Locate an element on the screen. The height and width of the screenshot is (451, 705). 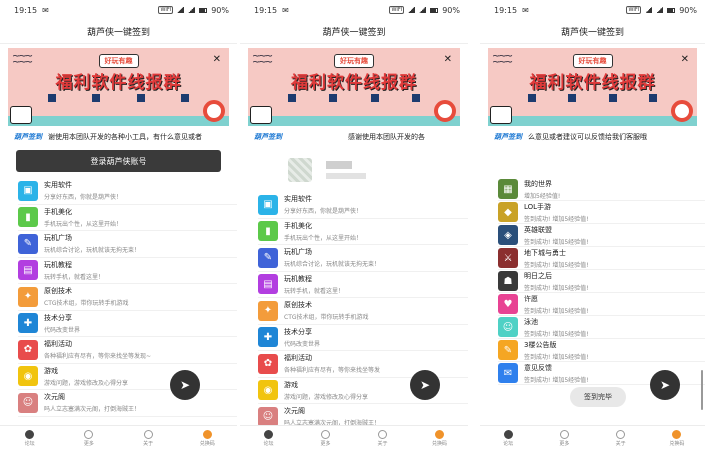
wifi-badge: WIFI is located at coordinates (166, 10).